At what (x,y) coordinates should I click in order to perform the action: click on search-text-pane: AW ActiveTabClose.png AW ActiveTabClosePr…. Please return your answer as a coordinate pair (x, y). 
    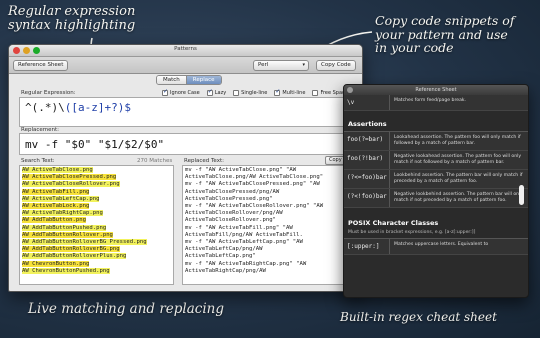
    Looking at the image, I should click on (96, 225).